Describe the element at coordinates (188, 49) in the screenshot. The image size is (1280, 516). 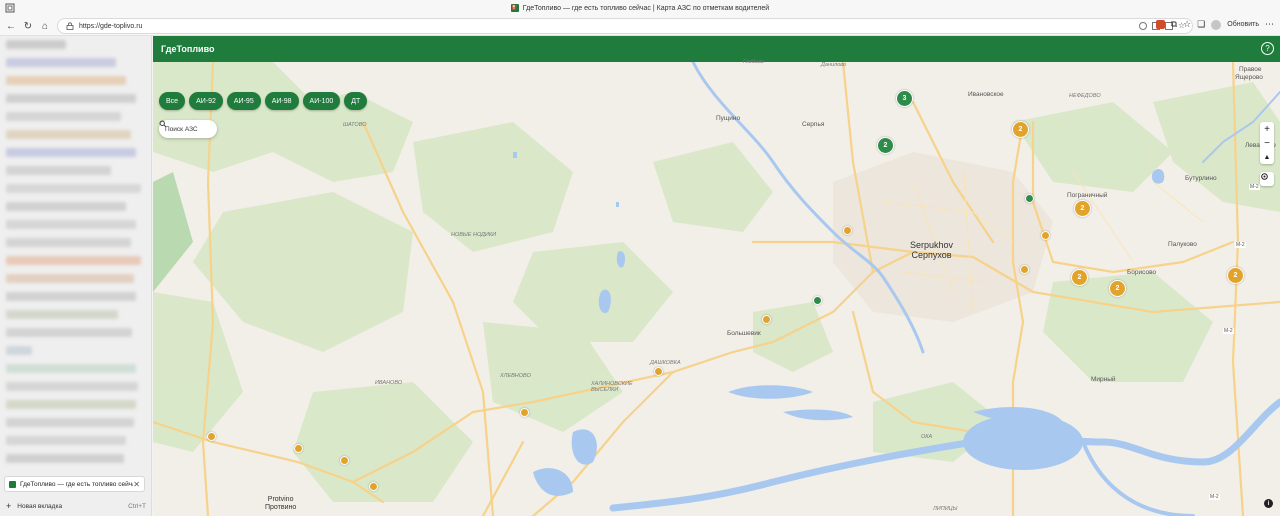
I see `brand-title: ГдеТопливо` at that location.